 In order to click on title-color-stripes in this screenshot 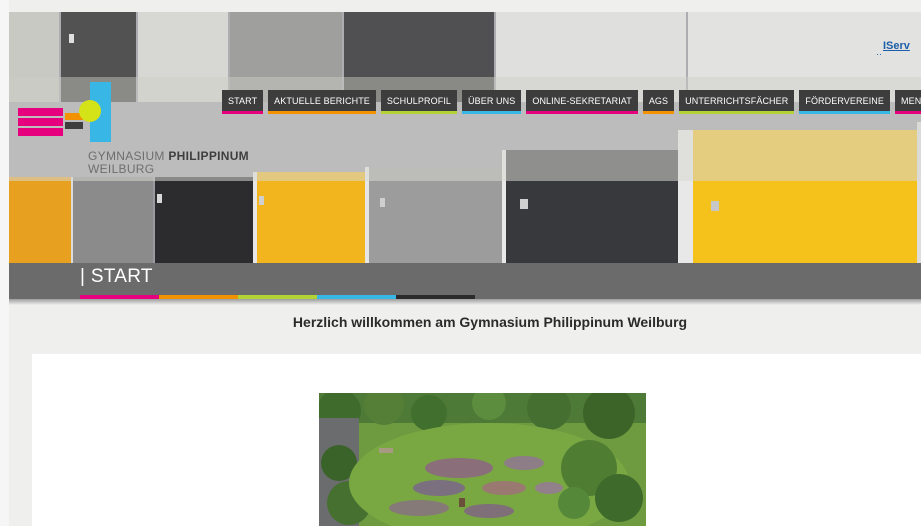, I will do `click(277, 297)`.